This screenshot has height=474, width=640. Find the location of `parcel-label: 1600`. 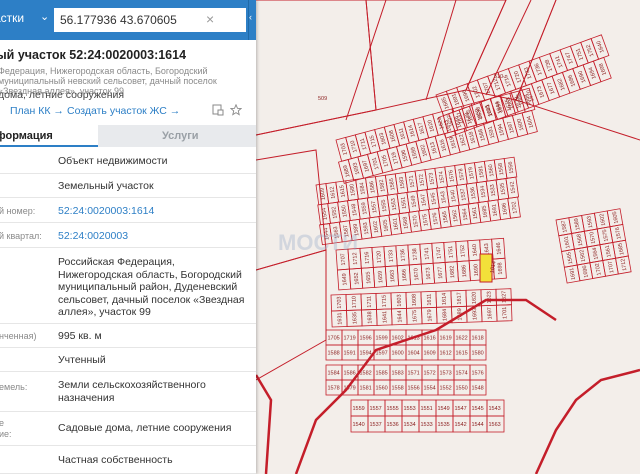

parcel-label: 1600 is located at coordinates (398, 354).